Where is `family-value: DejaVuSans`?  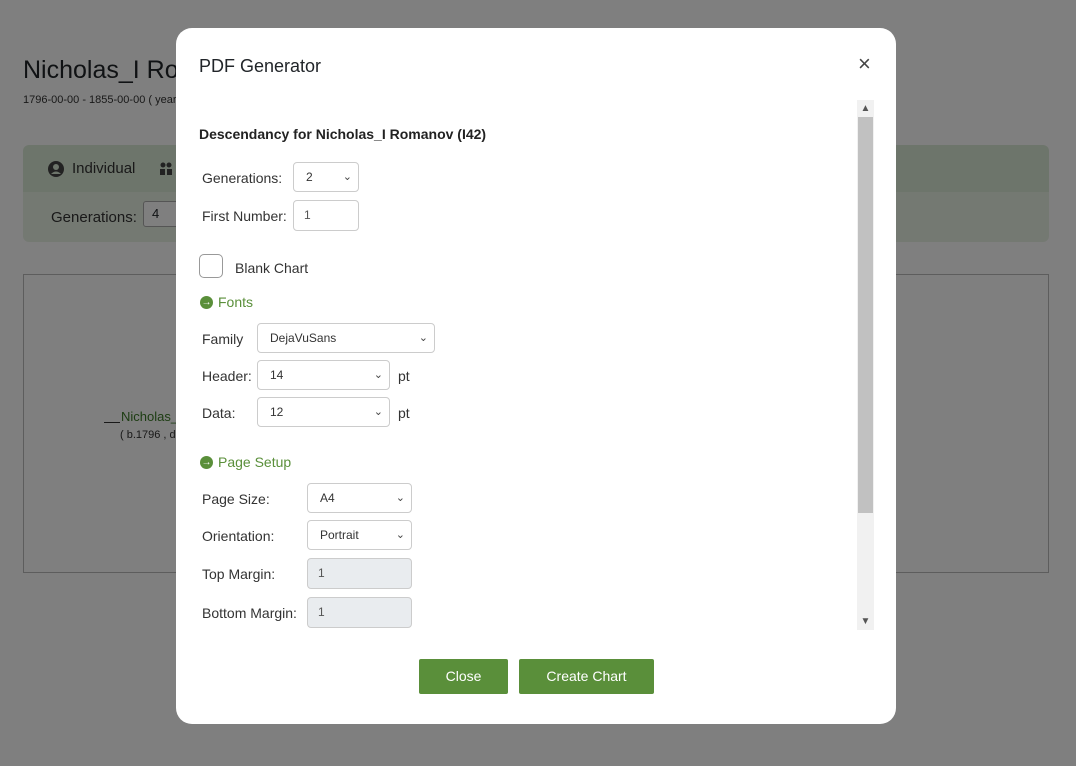 family-value: DejaVuSans is located at coordinates (303, 338).